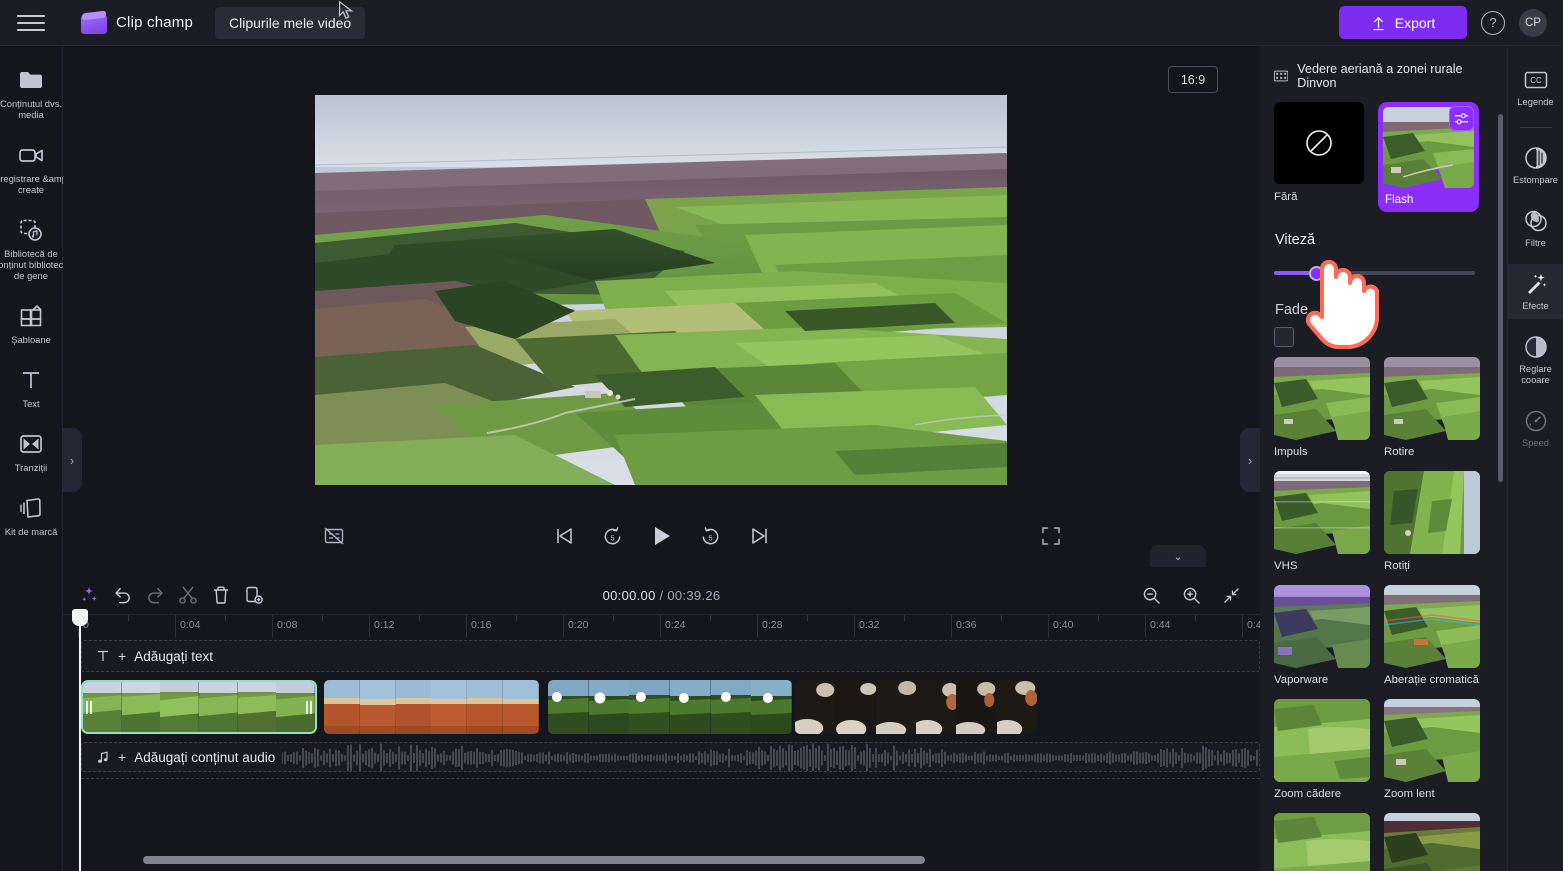  I want to click on timeline-toolbar: 00:00.00 / 00:39.26, so click(661, 595).